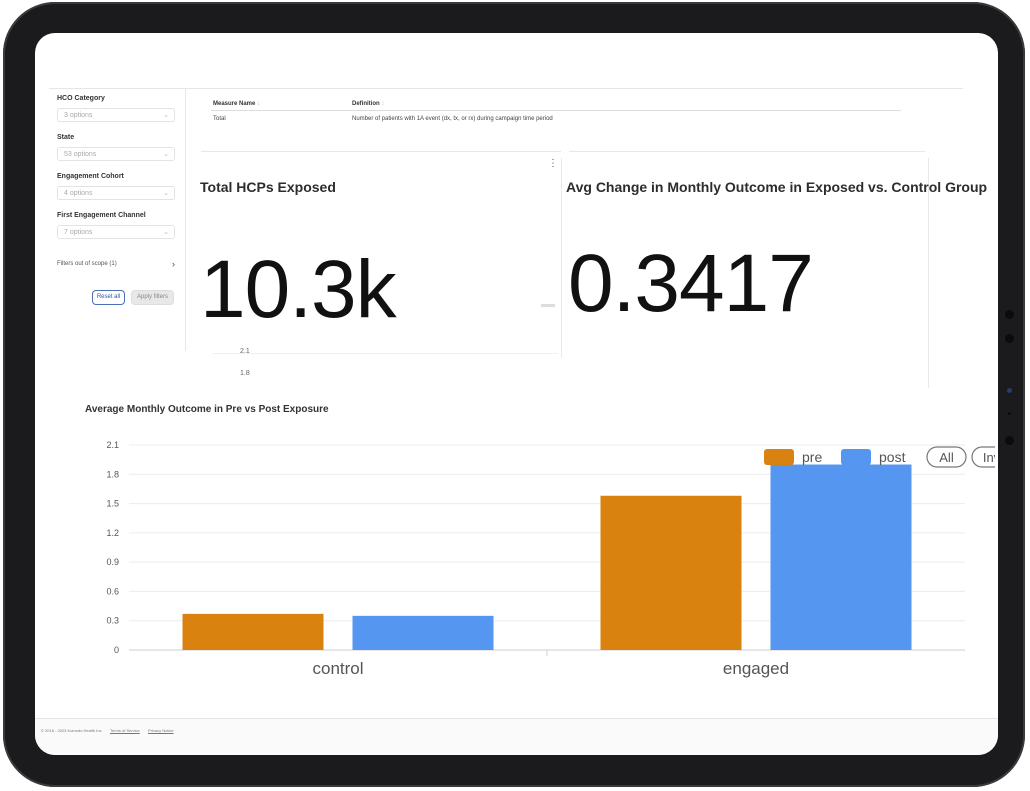 This screenshot has width=1030, height=791. Describe the element at coordinates (856, 457) in the screenshot. I see `legend-swatch-post` at that location.